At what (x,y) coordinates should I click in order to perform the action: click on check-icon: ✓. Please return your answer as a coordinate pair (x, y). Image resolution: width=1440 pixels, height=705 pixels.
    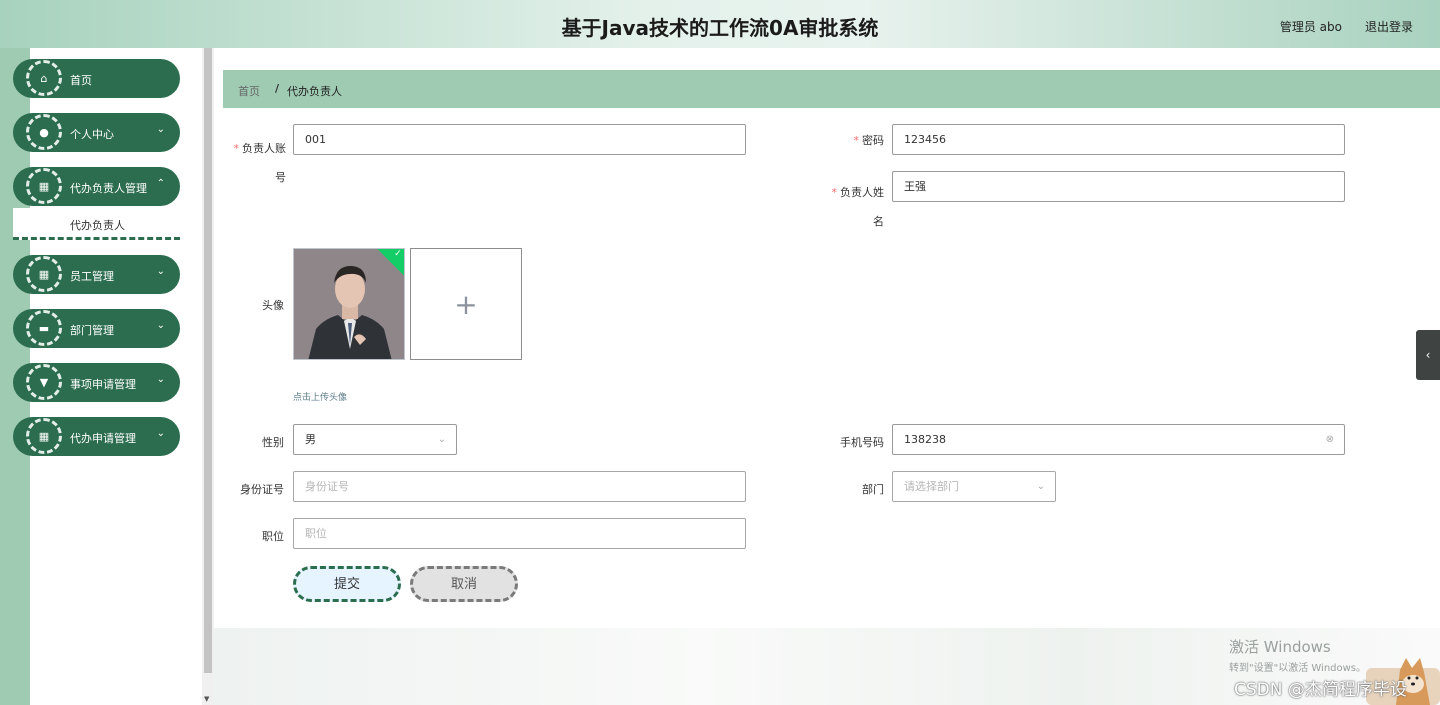
    Looking at the image, I should click on (398, 253).